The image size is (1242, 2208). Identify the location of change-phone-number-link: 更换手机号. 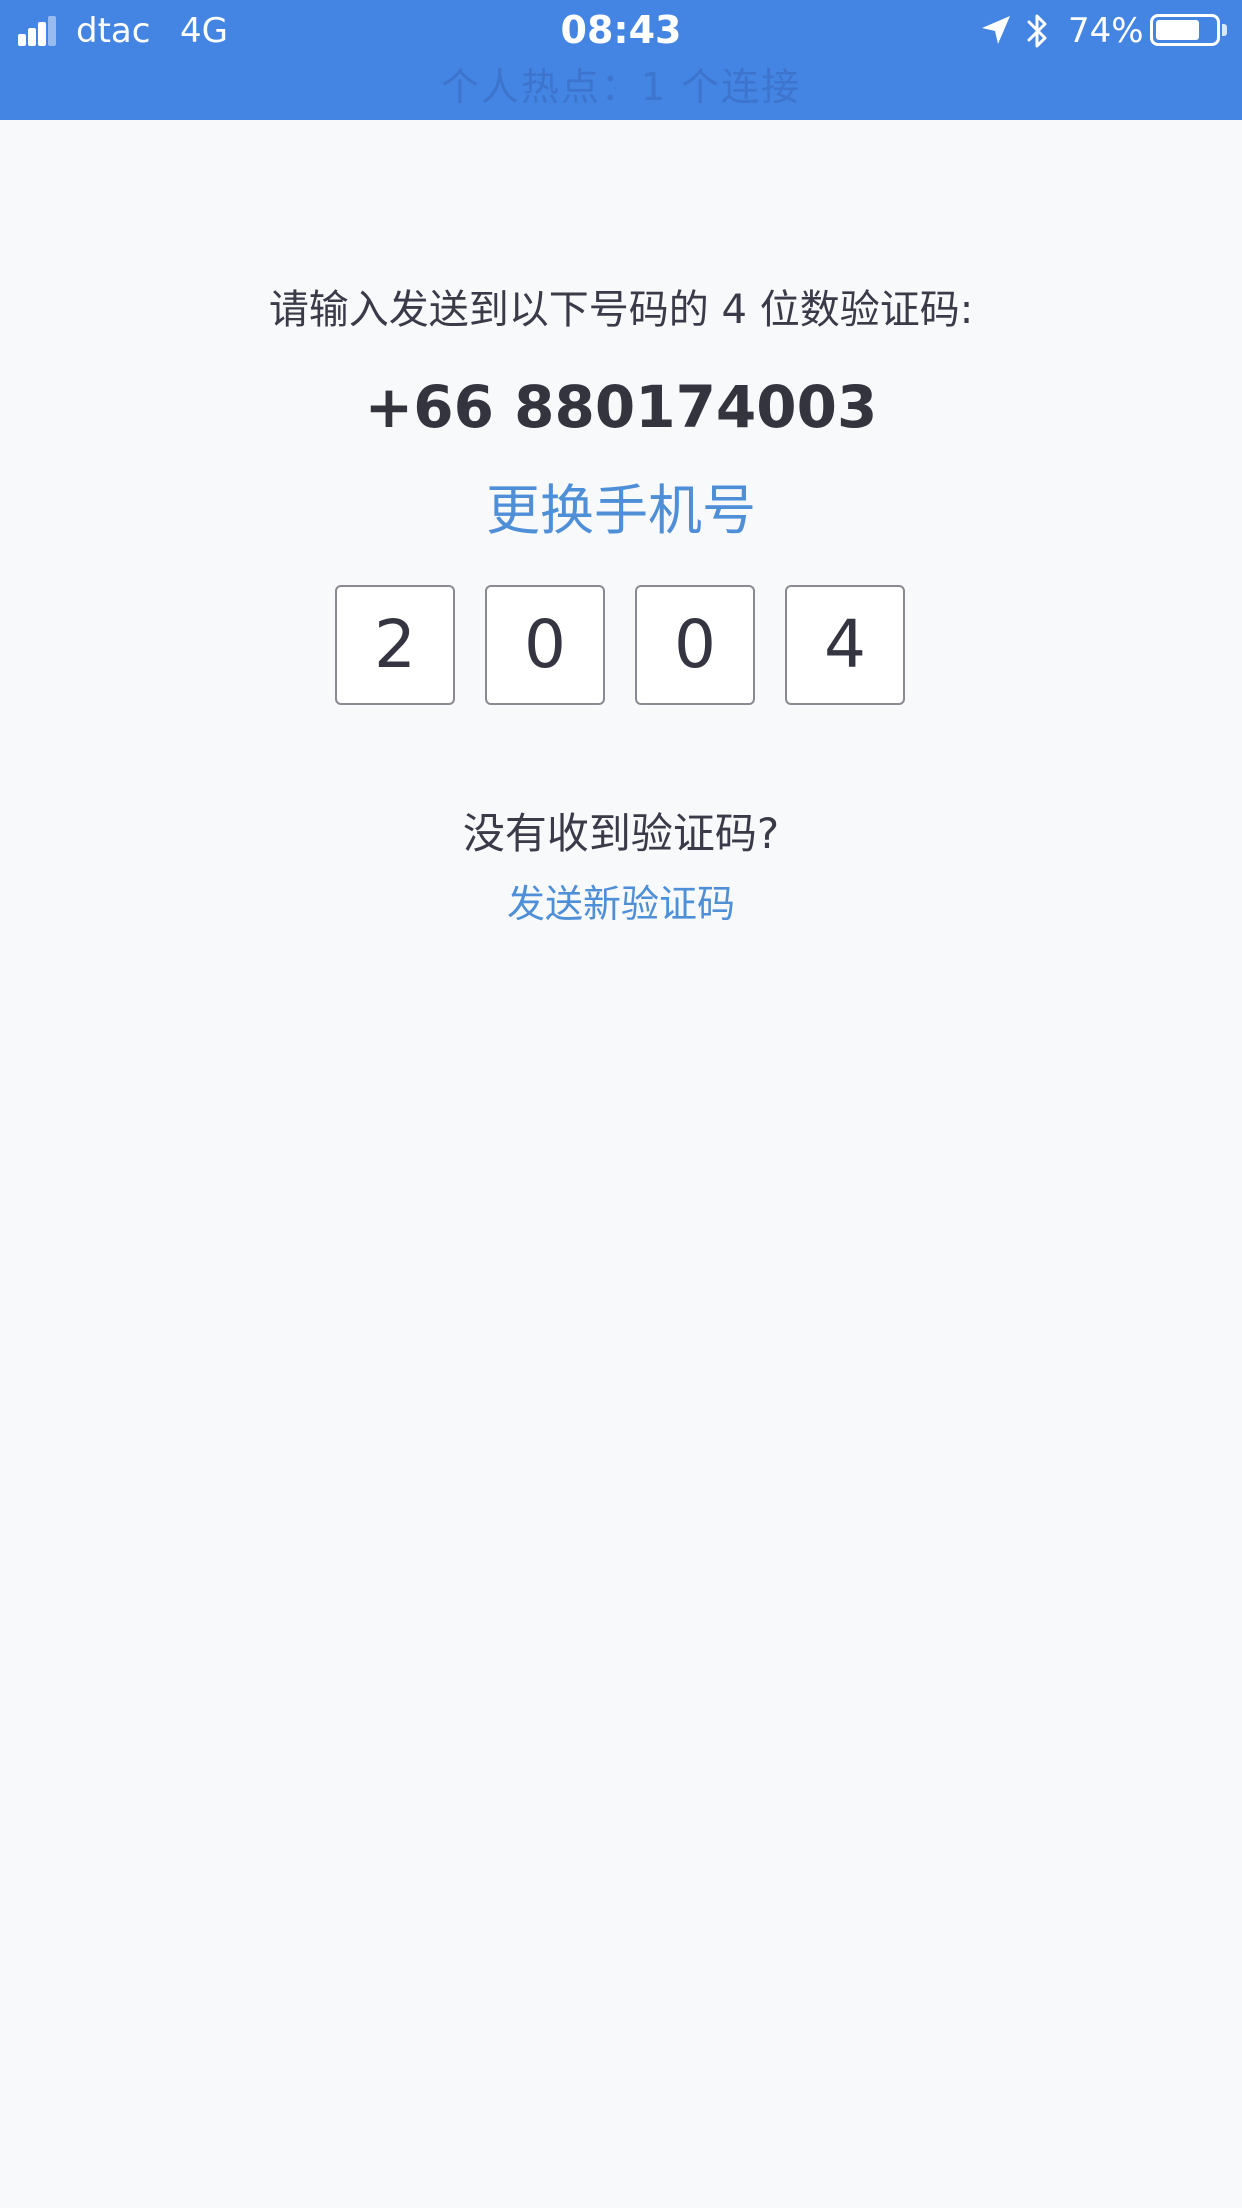
(621, 511).